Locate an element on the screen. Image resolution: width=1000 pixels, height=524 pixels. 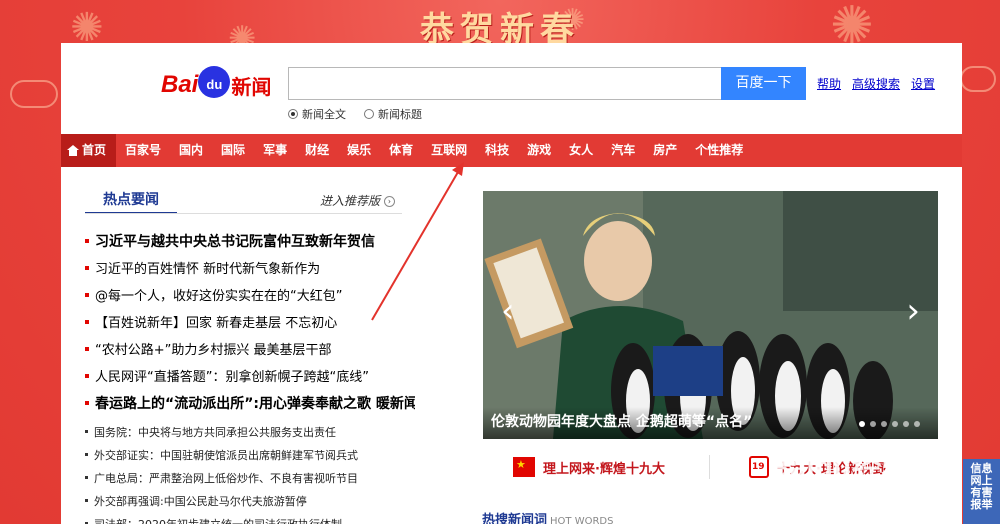
headline-link: “农村公路+”助力乡村振兴 最美基层干部 is located at coordinates (213, 348).